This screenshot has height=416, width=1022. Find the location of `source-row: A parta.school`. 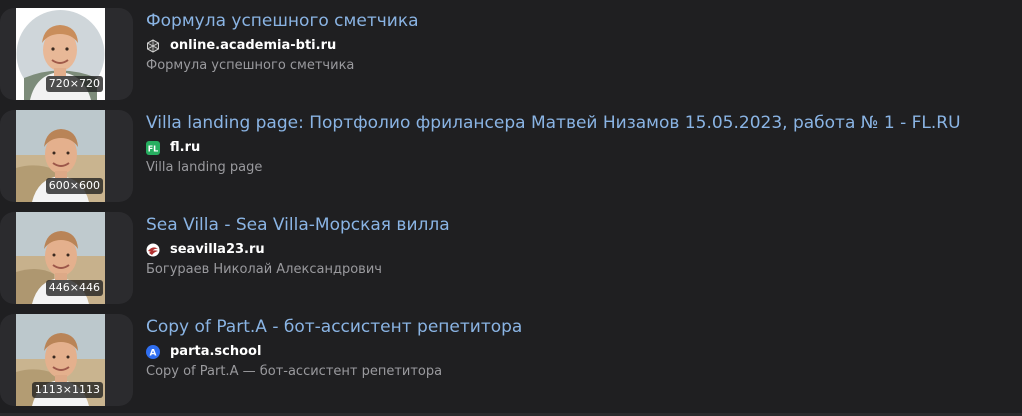

source-row: A parta.school is located at coordinates (203, 352).